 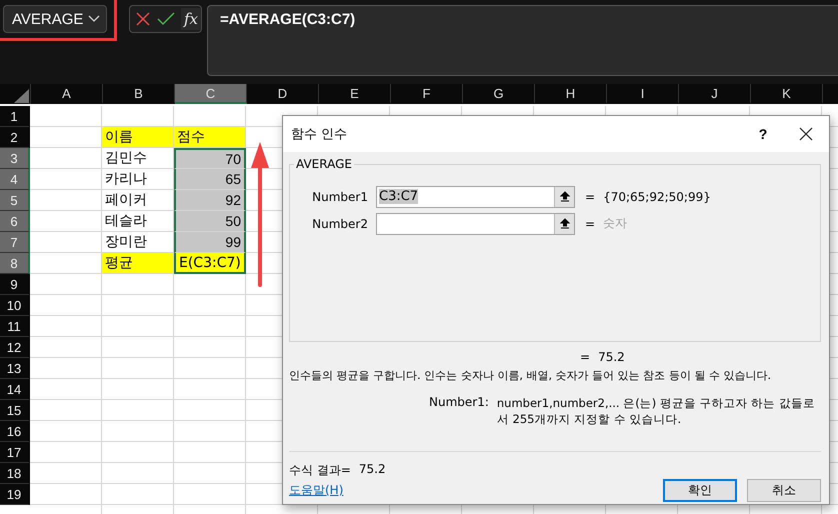 What do you see at coordinates (15, 389) in the screenshot?
I see `row-header: 14` at bounding box center [15, 389].